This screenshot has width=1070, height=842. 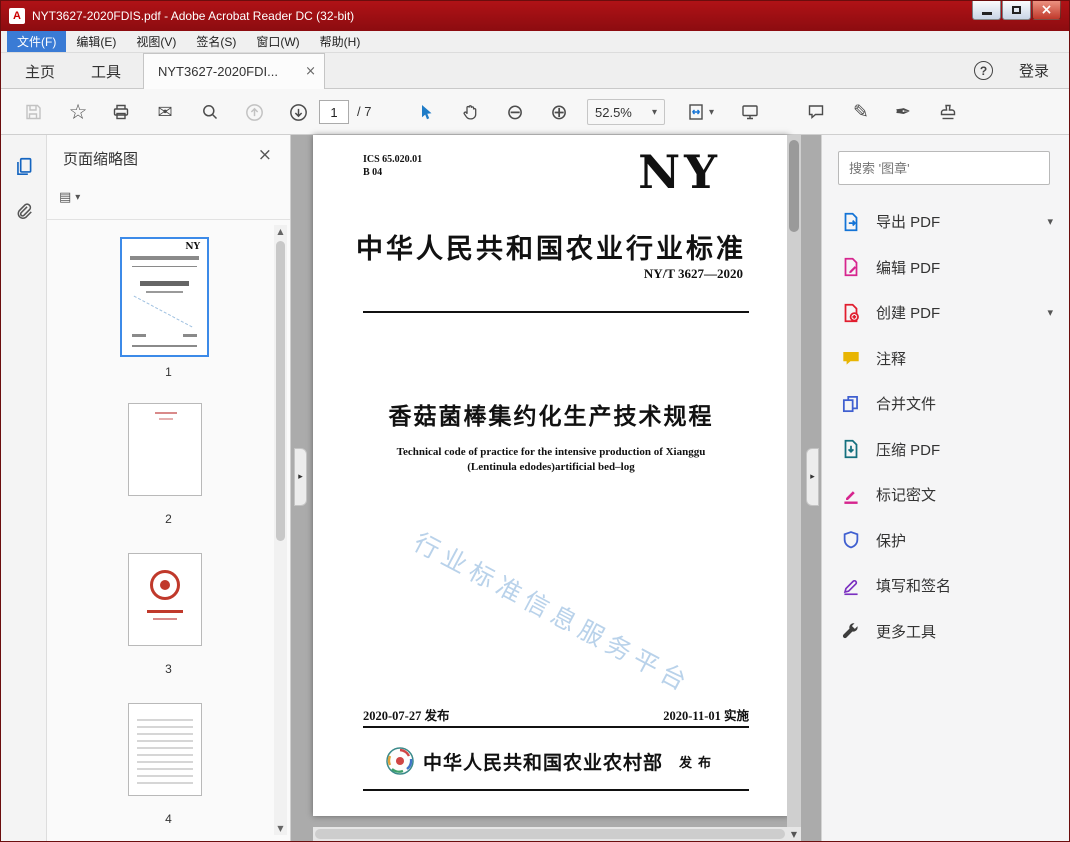 What do you see at coordinates (24, 211) in the screenshot?
I see `attachments-rail-button` at bounding box center [24, 211].